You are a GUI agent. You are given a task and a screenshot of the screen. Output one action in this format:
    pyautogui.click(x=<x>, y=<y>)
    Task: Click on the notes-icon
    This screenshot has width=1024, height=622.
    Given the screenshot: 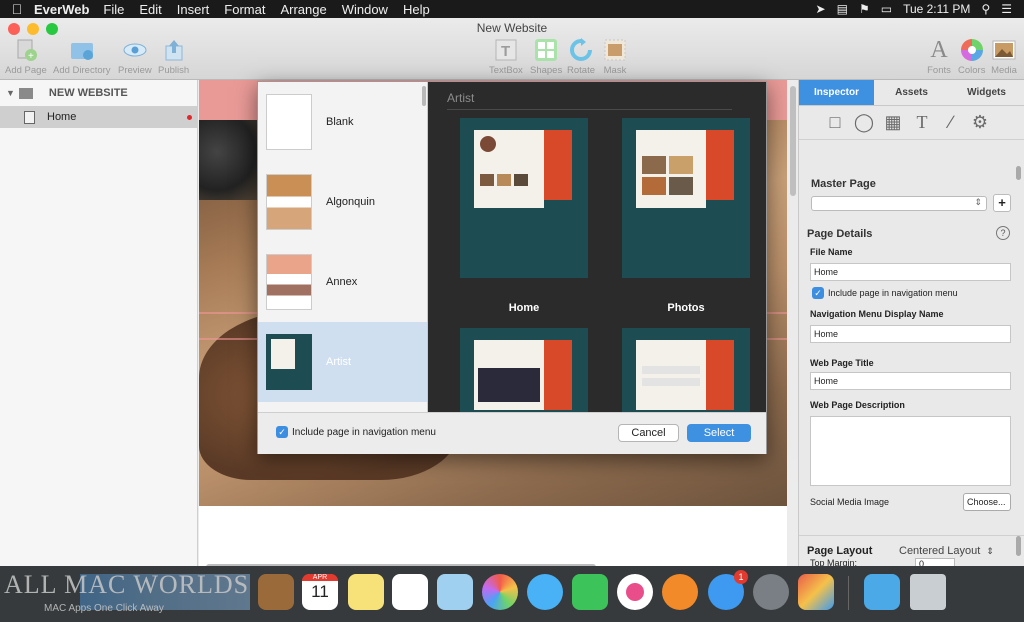 What is the action you would take?
    pyautogui.click(x=366, y=592)
    